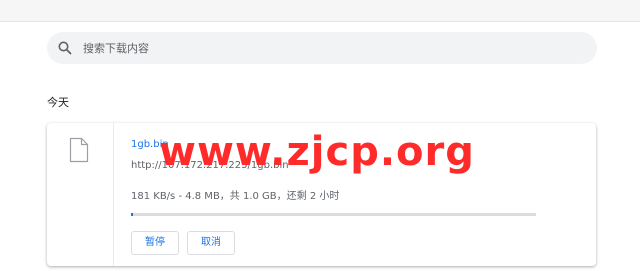 Image resolution: width=640 pixels, height=271 pixels. I want to click on watermark-text: www.zjcp.org, so click(317, 152).